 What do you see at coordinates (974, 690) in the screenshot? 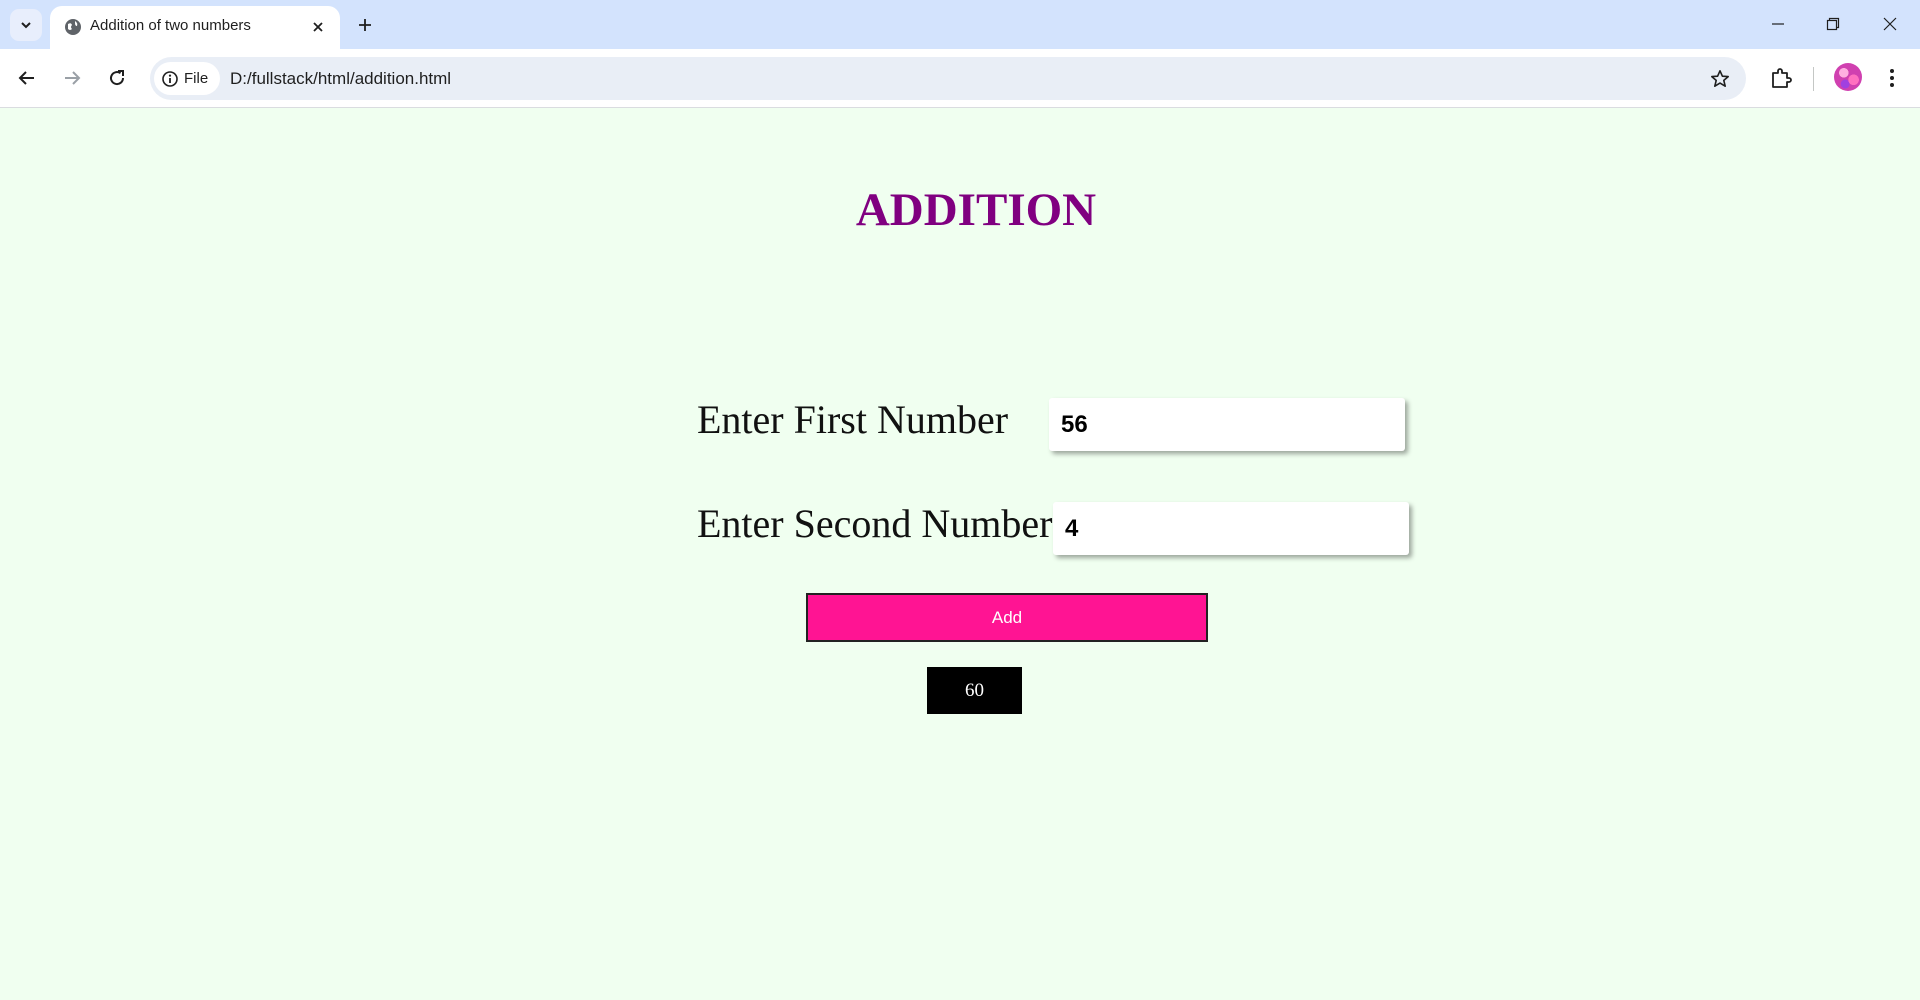
I see `result-output: 60` at bounding box center [974, 690].